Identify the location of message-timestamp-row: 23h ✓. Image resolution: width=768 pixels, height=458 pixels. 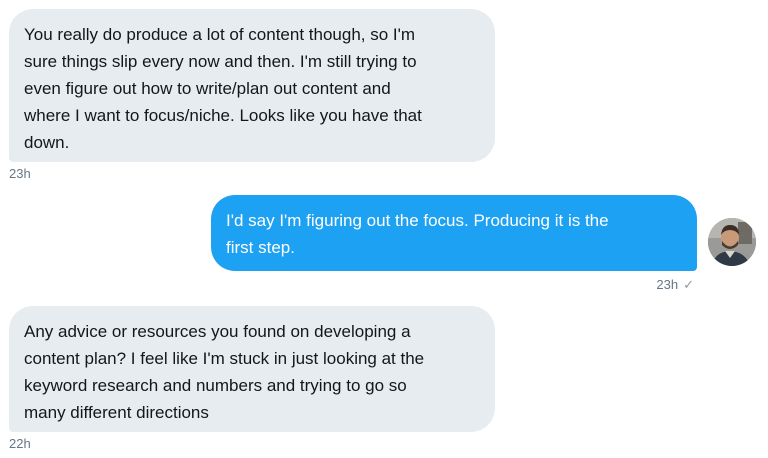
(627, 285).